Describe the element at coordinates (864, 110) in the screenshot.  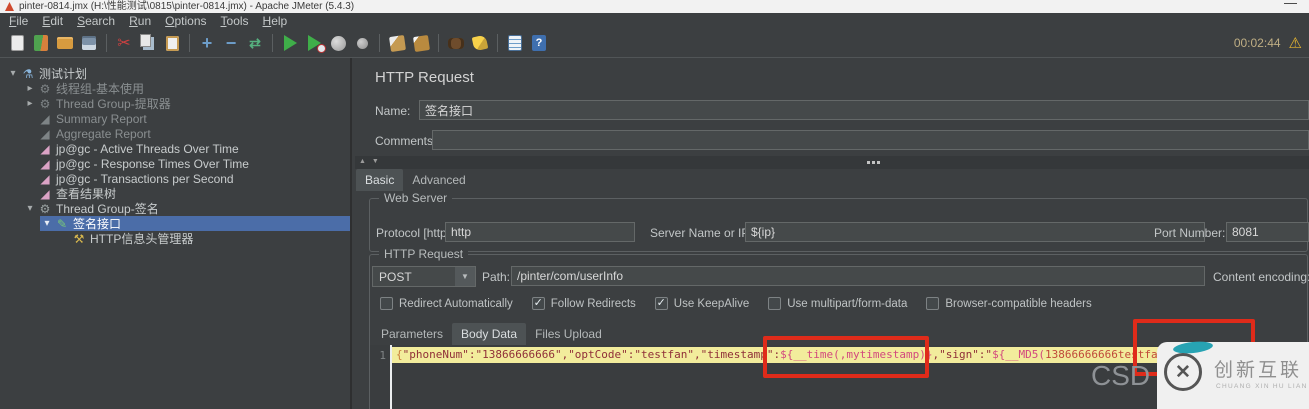
I see `name-input` at that location.